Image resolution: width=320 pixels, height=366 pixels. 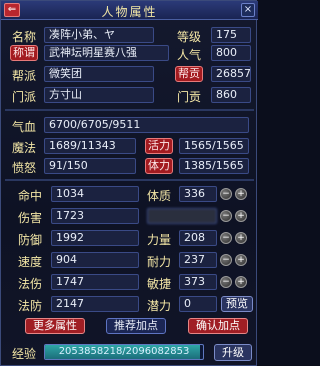 What do you see at coordinates (30, 284) in the screenshot?
I see `spell-damage-label: 法伤` at bounding box center [30, 284].